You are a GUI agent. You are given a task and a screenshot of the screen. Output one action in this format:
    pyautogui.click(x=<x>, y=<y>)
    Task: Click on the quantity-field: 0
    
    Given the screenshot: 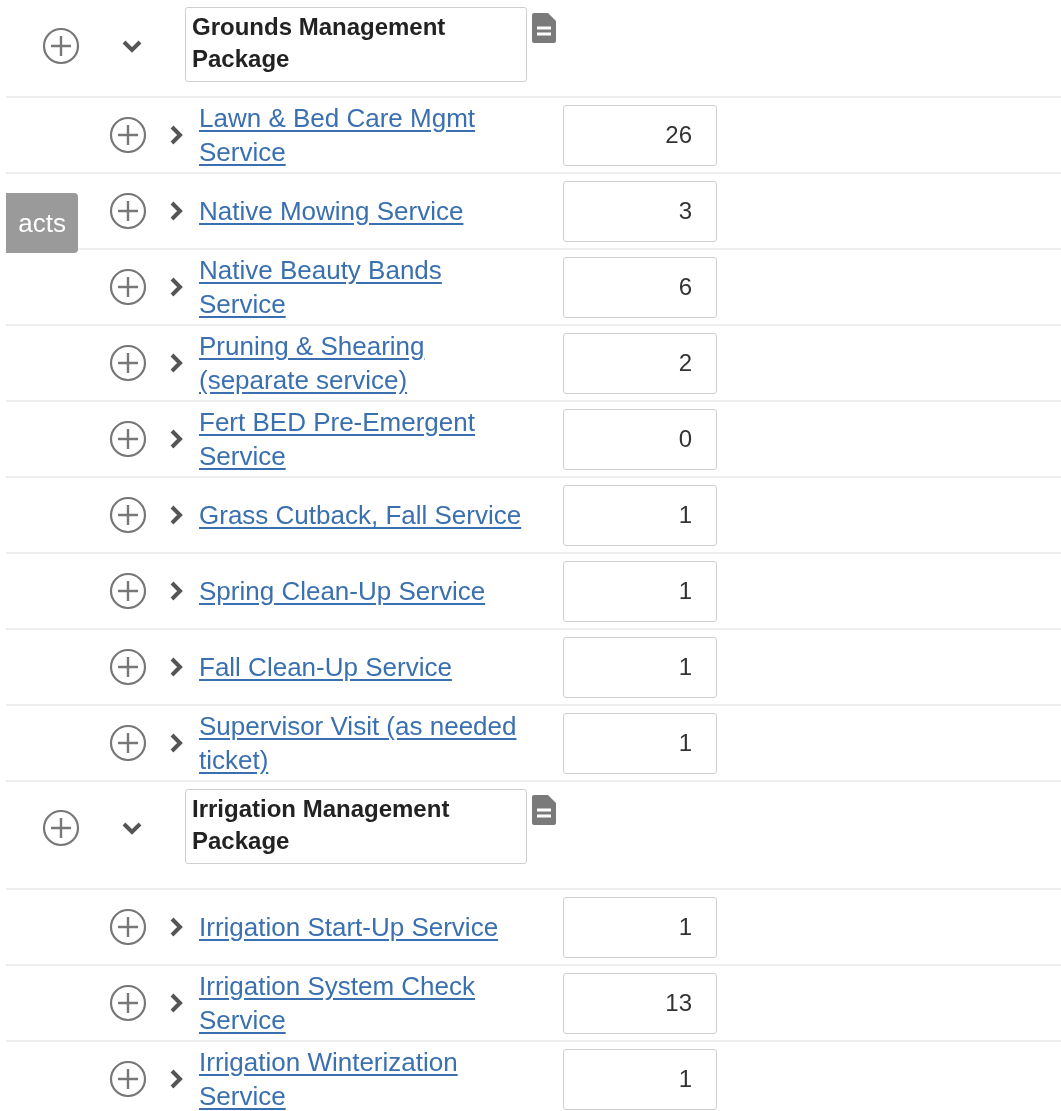 What is the action you would take?
    pyautogui.click(x=640, y=439)
    